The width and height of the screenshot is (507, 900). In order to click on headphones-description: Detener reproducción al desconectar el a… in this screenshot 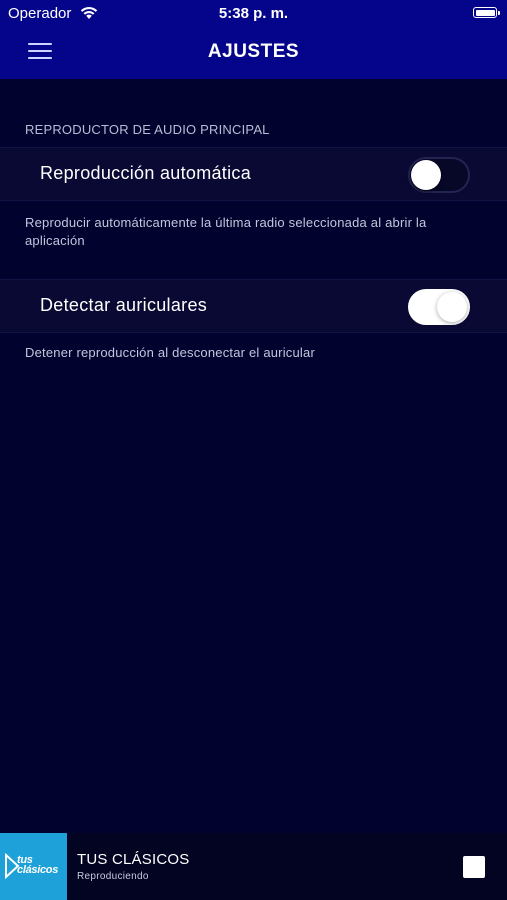, I will do `click(170, 352)`.